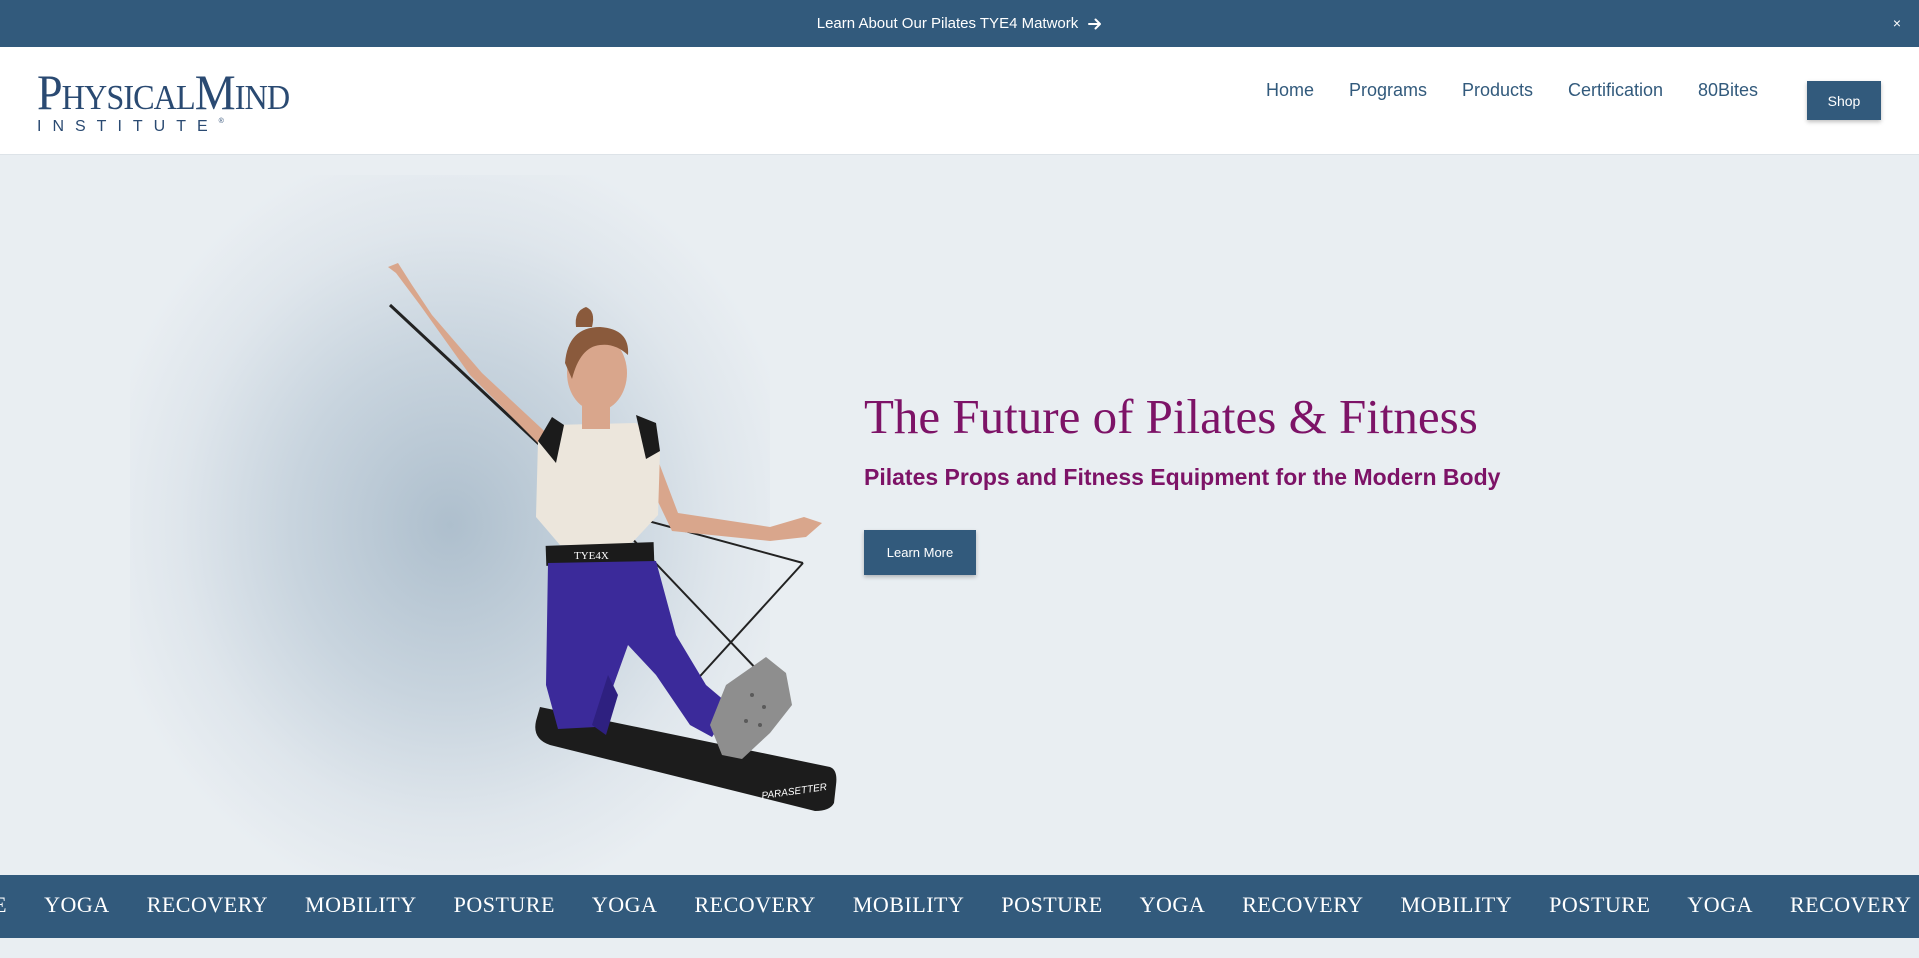 The height and width of the screenshot is (958, 1919). What do you see at coordinates (1897, 23) in the screenshot?
I see `close-icon: ×` at bounding box center [1897, 23].